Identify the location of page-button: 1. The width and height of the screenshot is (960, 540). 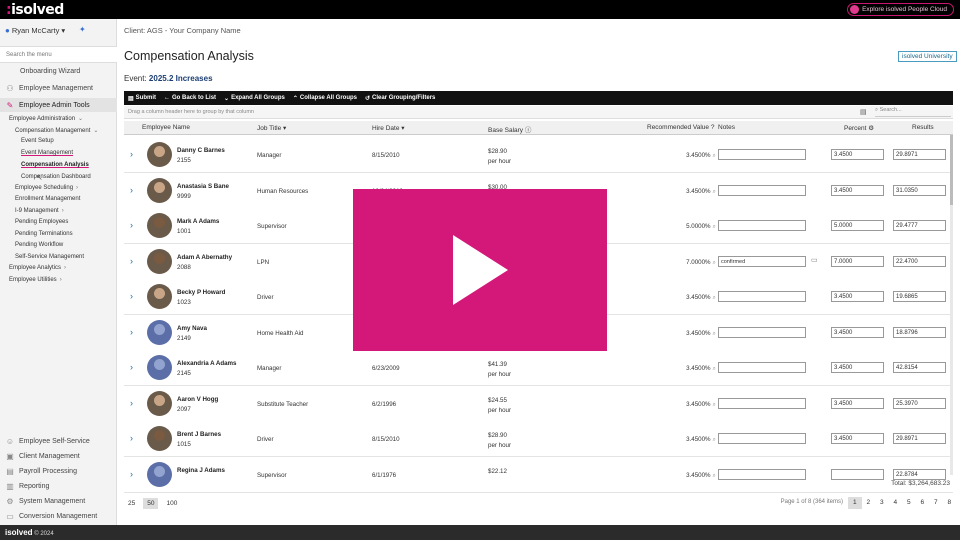
(855, 503).